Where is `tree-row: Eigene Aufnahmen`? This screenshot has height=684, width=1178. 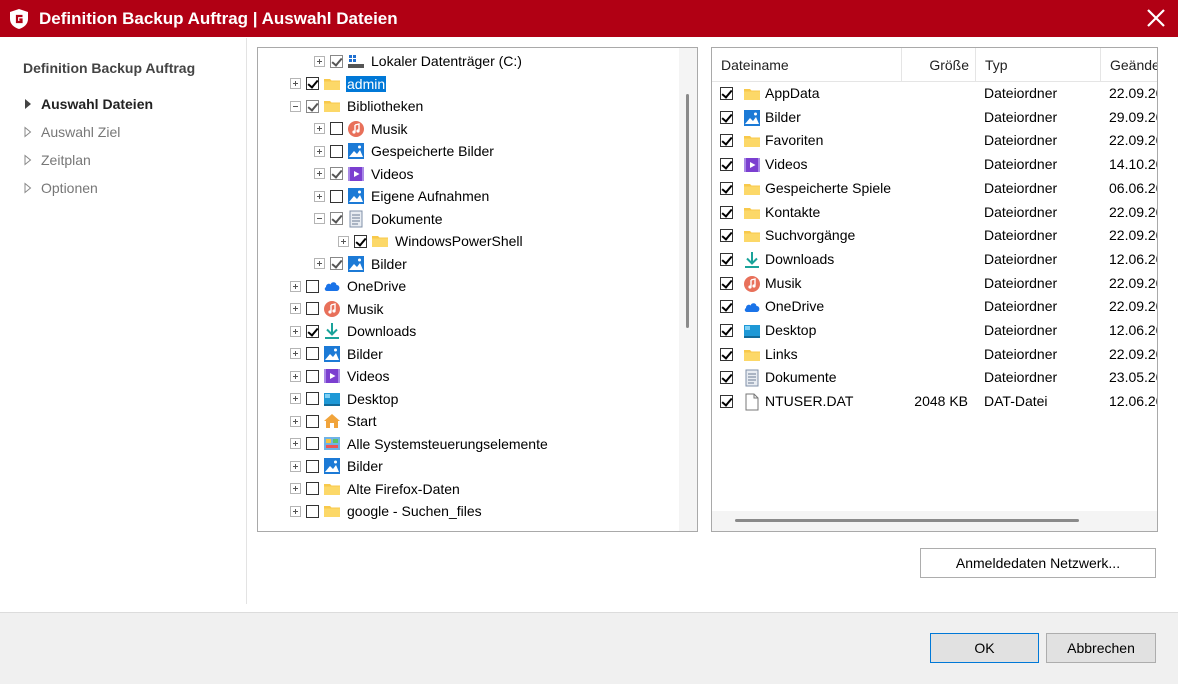
tree-row: Eigene Aufnahmen is located at coordinates (402, 196).